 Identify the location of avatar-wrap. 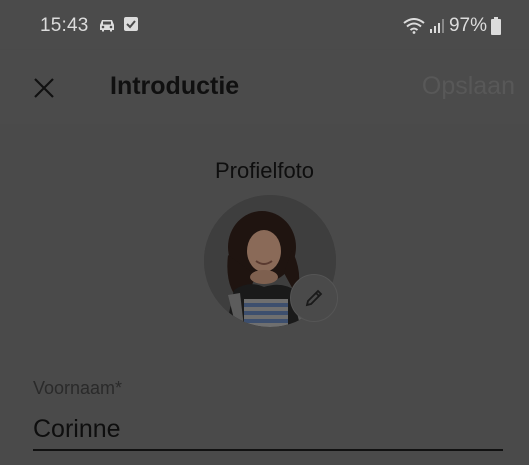
(271, 261).